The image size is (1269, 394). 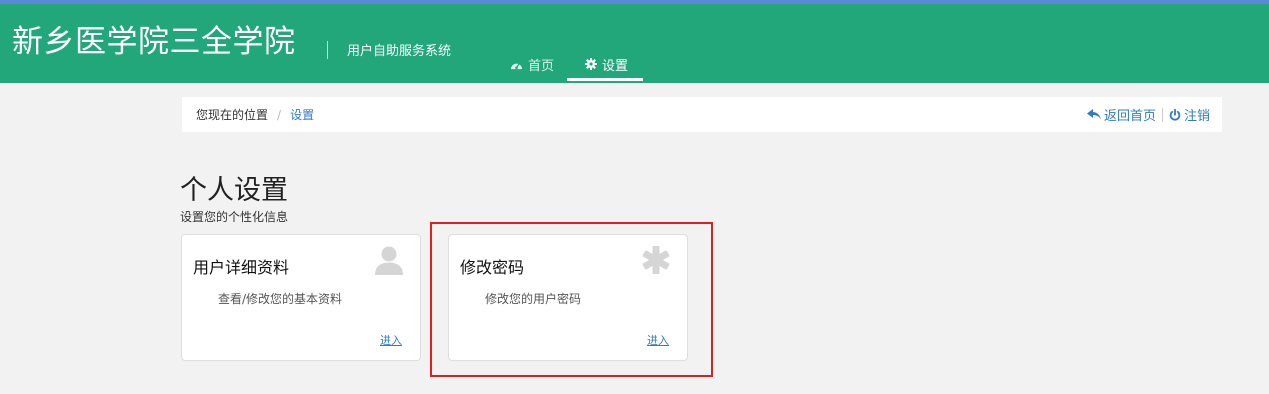 What do you see at coordinates (280, 299) in the screenshot?
I see `card-description: 查看/修改您的基本资料` at bounding box center [280, 299].